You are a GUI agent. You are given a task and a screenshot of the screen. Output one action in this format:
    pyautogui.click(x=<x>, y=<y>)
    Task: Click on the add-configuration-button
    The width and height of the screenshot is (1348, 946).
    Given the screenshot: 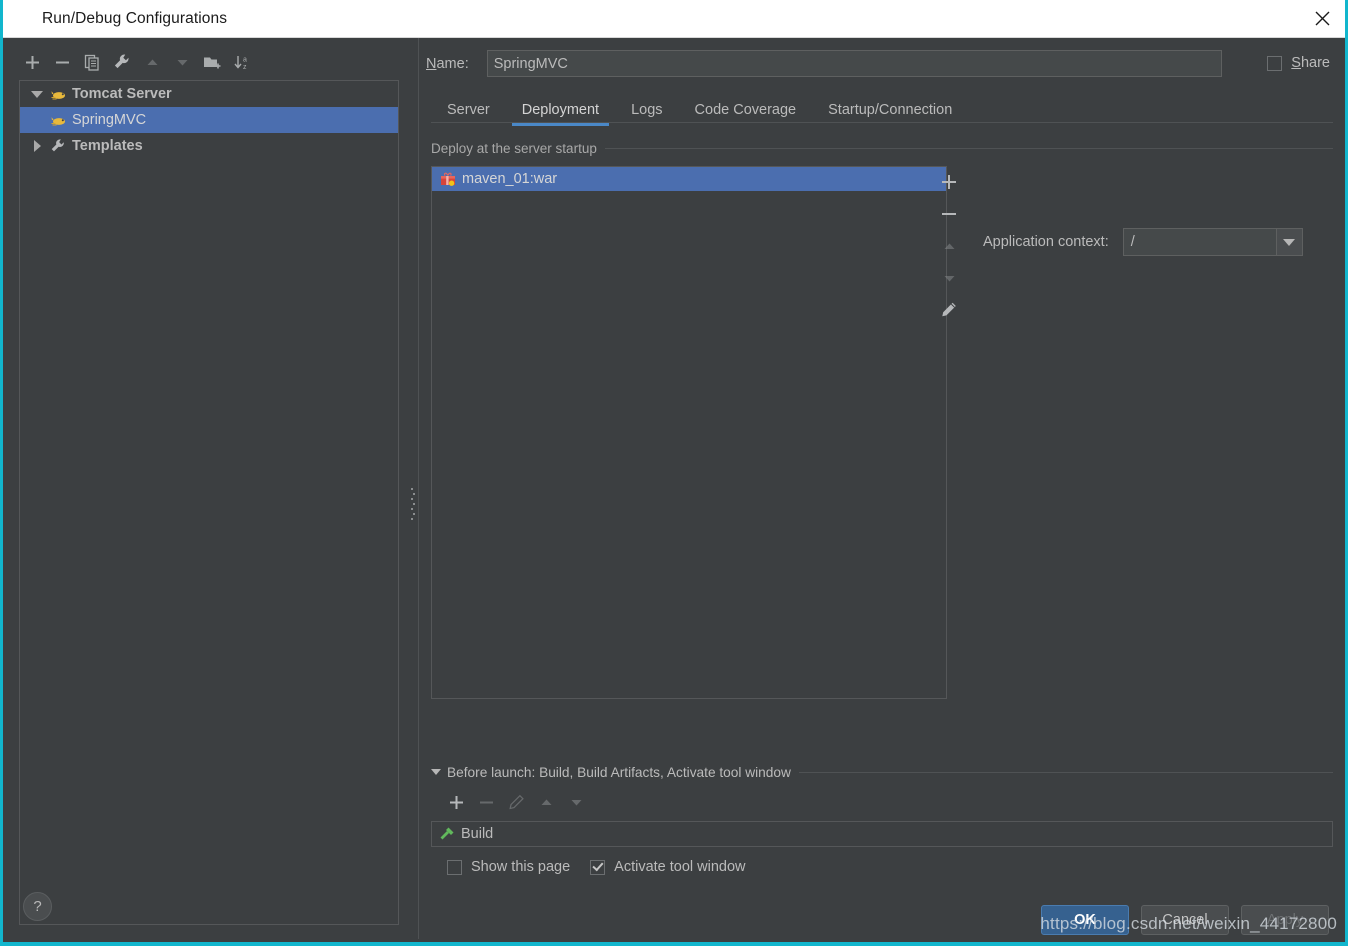 What is the action you would take?
    pyautogui.click(x=32, y=62)
    